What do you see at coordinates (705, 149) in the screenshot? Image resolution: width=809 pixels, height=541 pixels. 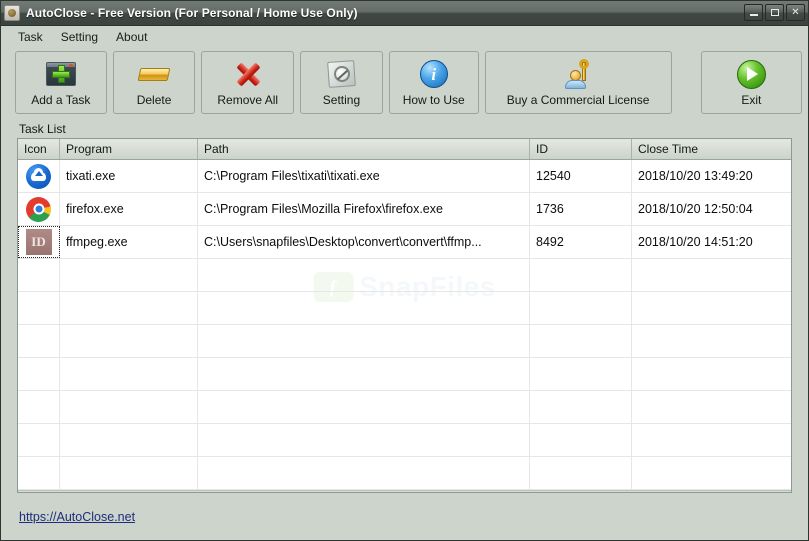 I see `column-header-close-time: Close Time` at bounding box center [705, 149].